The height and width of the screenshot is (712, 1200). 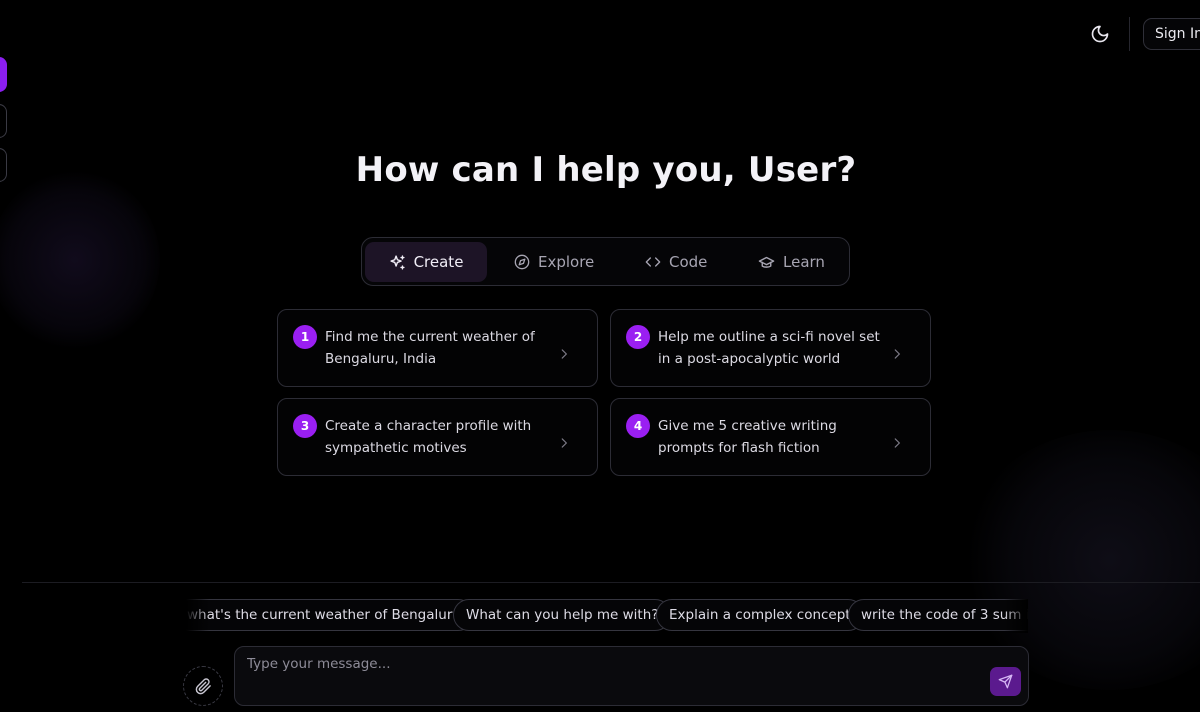 What do you see at coordinates (3, 74) in the screenshot?
I see `sidebar-new-chat-button` at bounding box center [3, 74].